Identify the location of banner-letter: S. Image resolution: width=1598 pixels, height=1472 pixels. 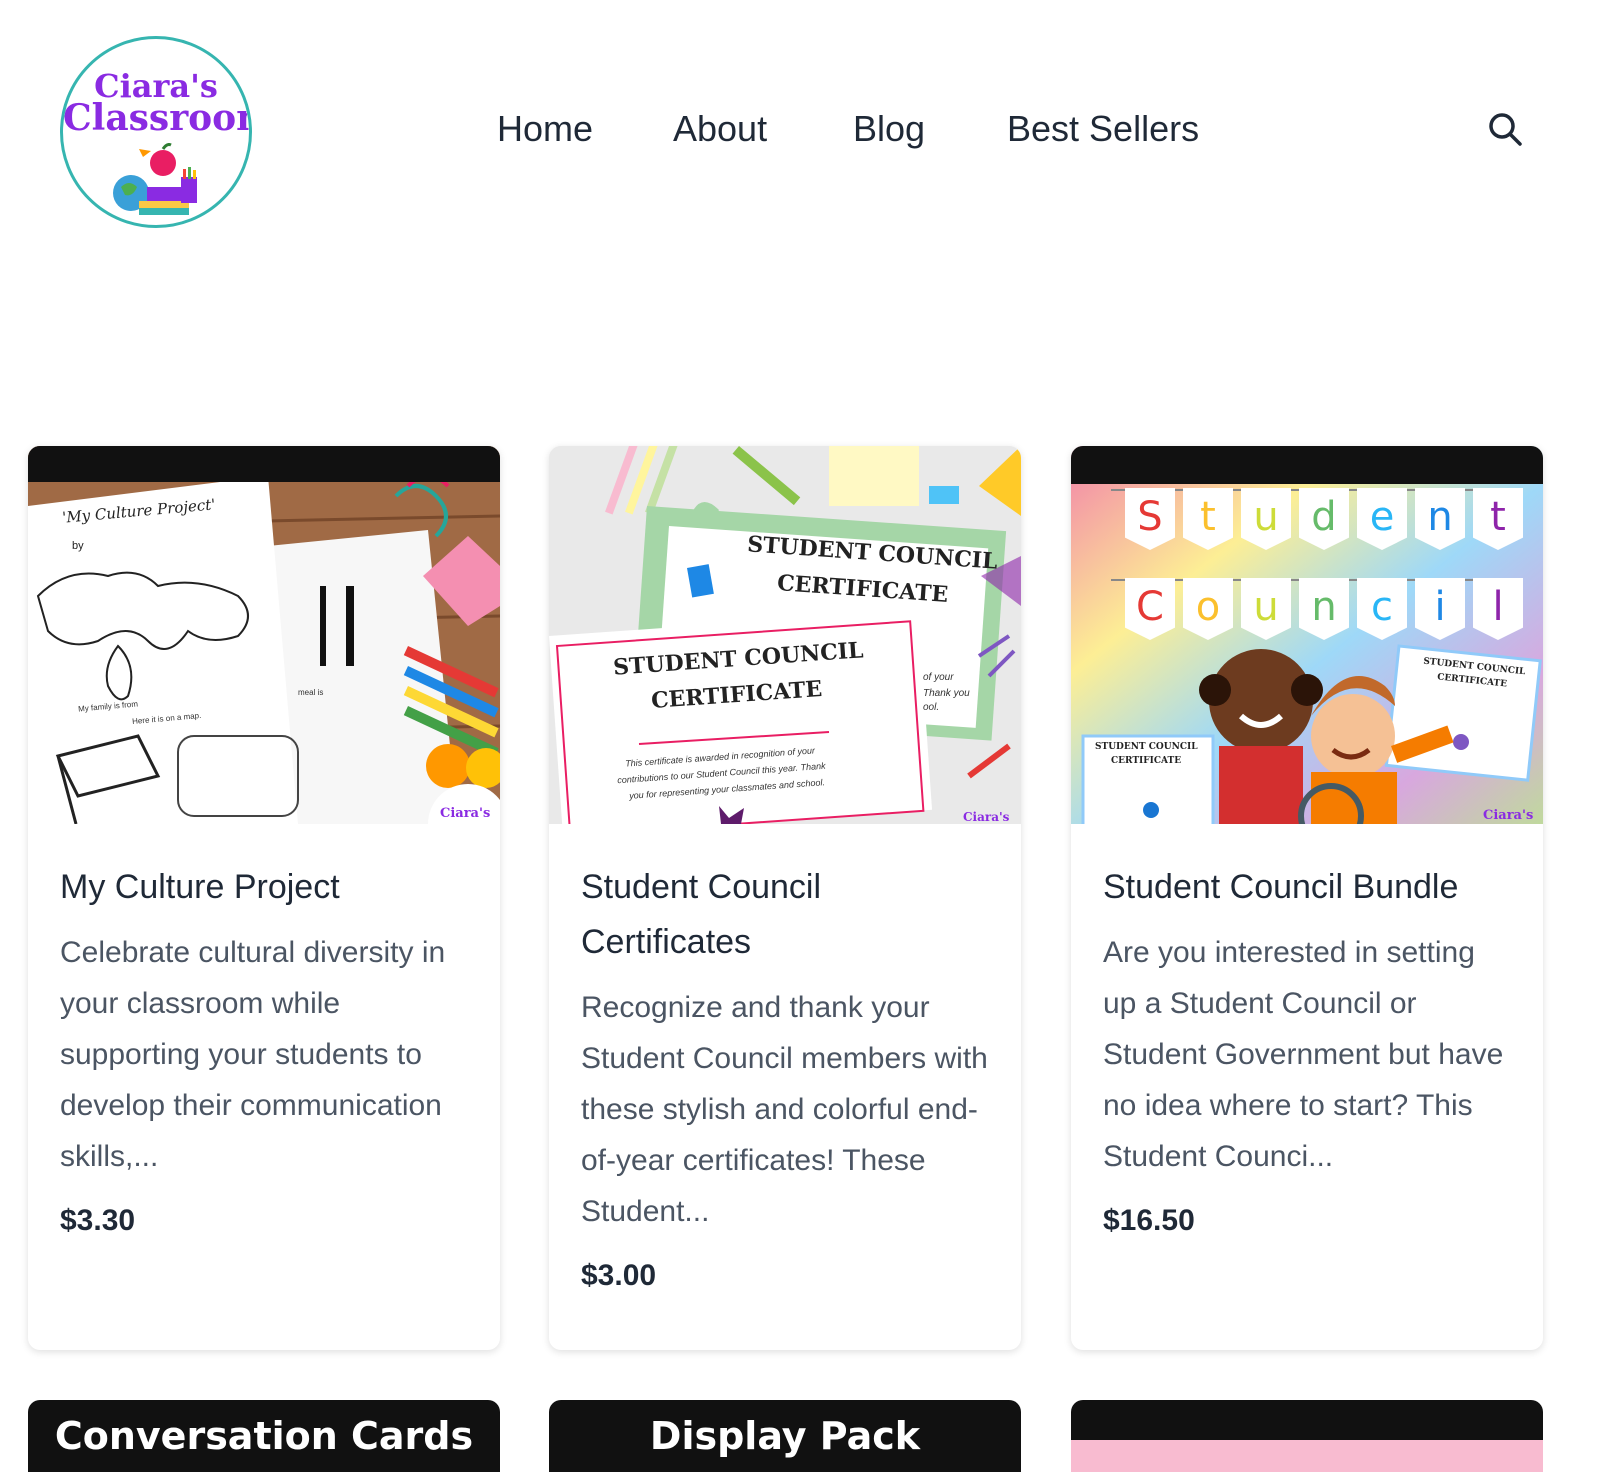
(1150, 519).